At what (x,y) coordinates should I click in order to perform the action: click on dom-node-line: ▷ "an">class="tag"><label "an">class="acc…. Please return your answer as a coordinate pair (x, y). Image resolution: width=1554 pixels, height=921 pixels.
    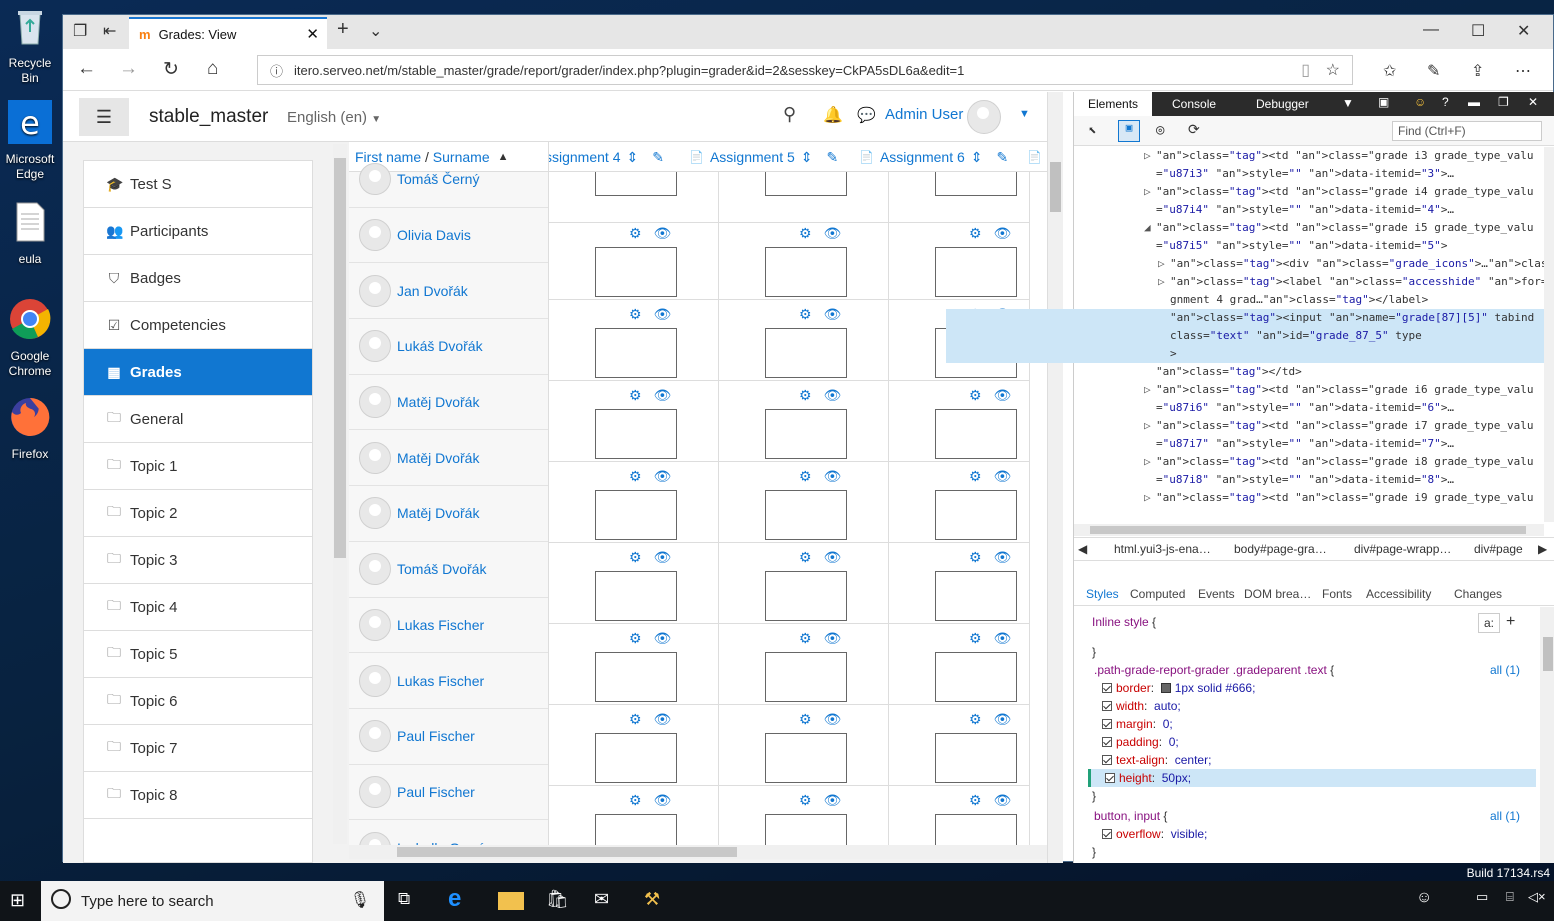
    Looking at the image, I should click on (1245, 282).